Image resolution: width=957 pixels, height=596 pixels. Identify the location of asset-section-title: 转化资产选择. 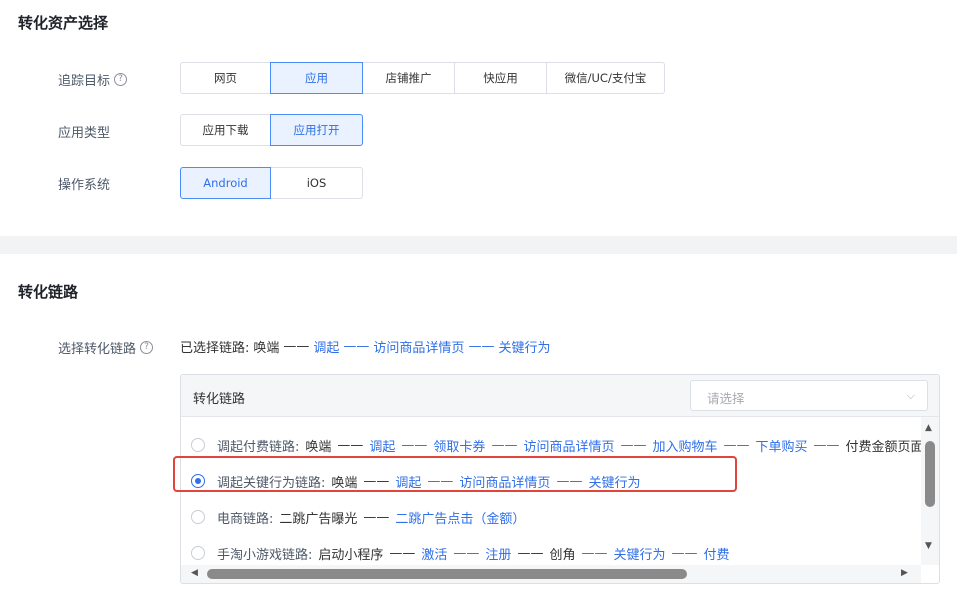
(63, 23).